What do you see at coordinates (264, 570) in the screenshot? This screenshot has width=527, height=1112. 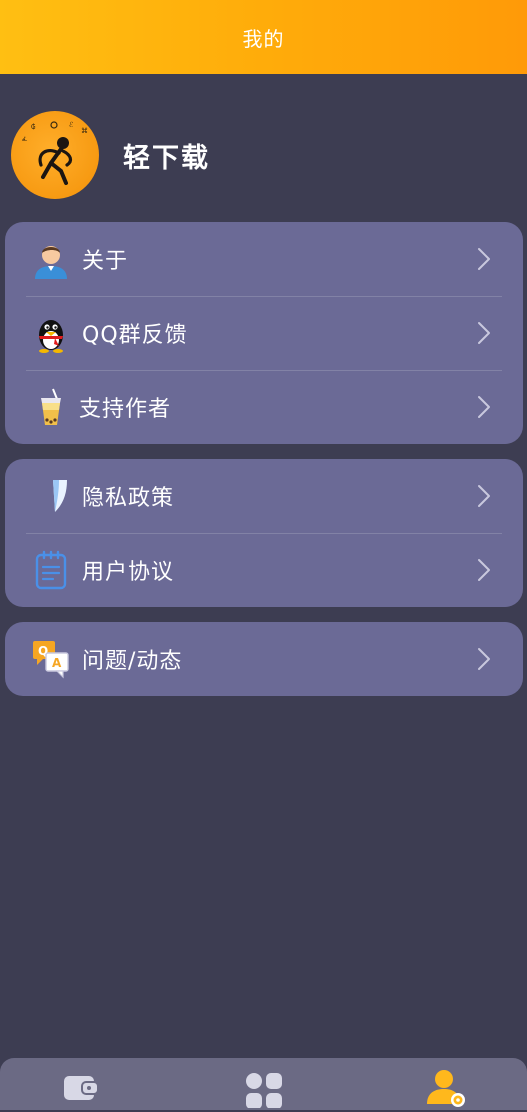 I see `menu-item-user-agreement: 用户协议` at bounding box center [264, 570].